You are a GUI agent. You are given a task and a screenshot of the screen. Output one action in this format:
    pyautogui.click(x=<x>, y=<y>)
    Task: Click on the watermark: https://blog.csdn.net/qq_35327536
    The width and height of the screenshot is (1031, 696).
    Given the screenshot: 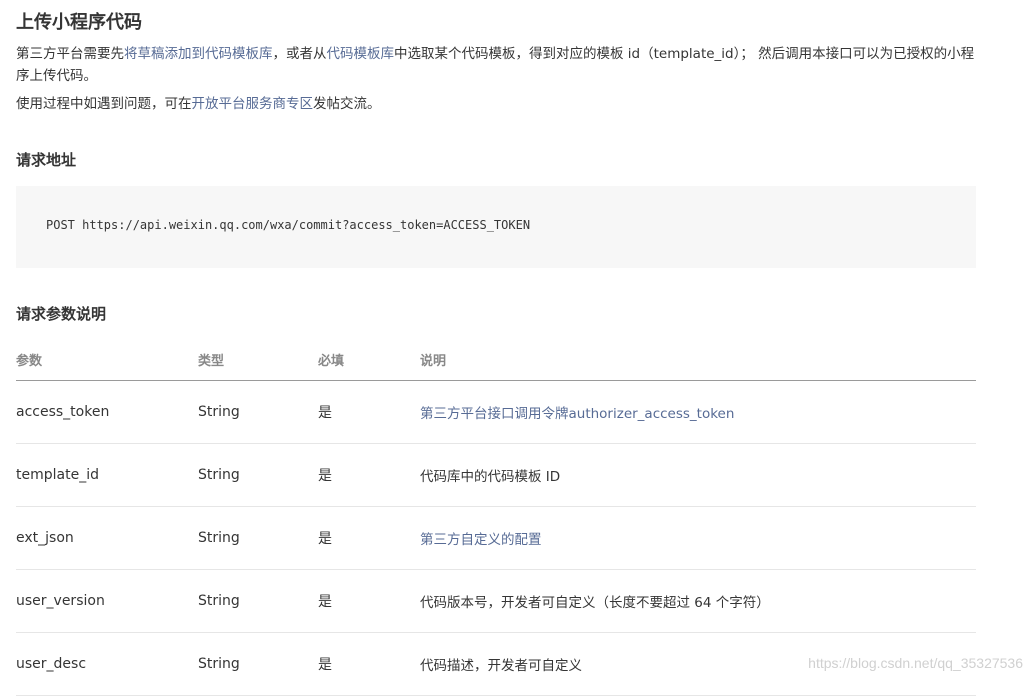 What is the action you would take?
    pyautogui.click(x=915, y=663)
    